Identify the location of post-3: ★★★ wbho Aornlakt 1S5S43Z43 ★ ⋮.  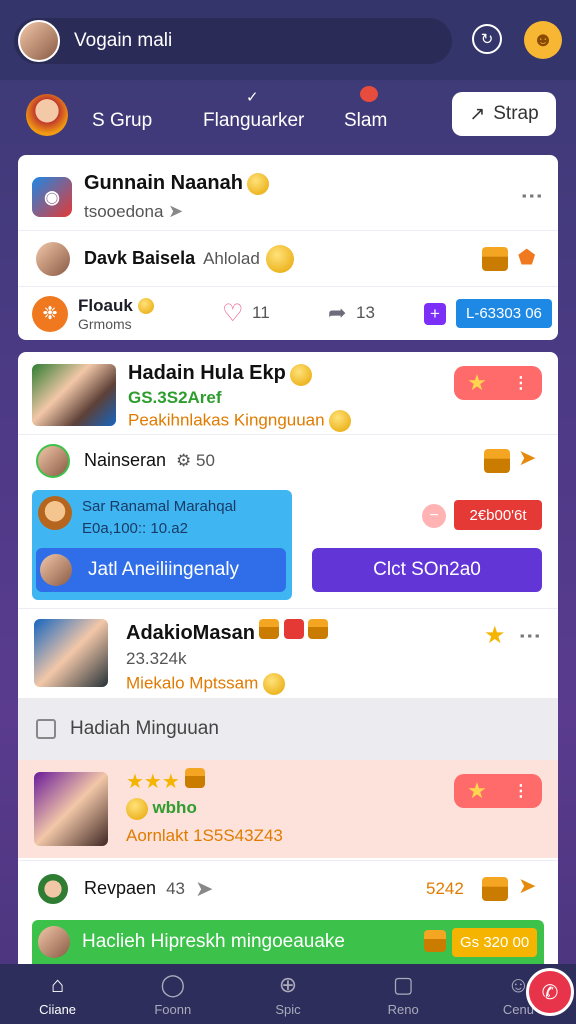
(288, 809).